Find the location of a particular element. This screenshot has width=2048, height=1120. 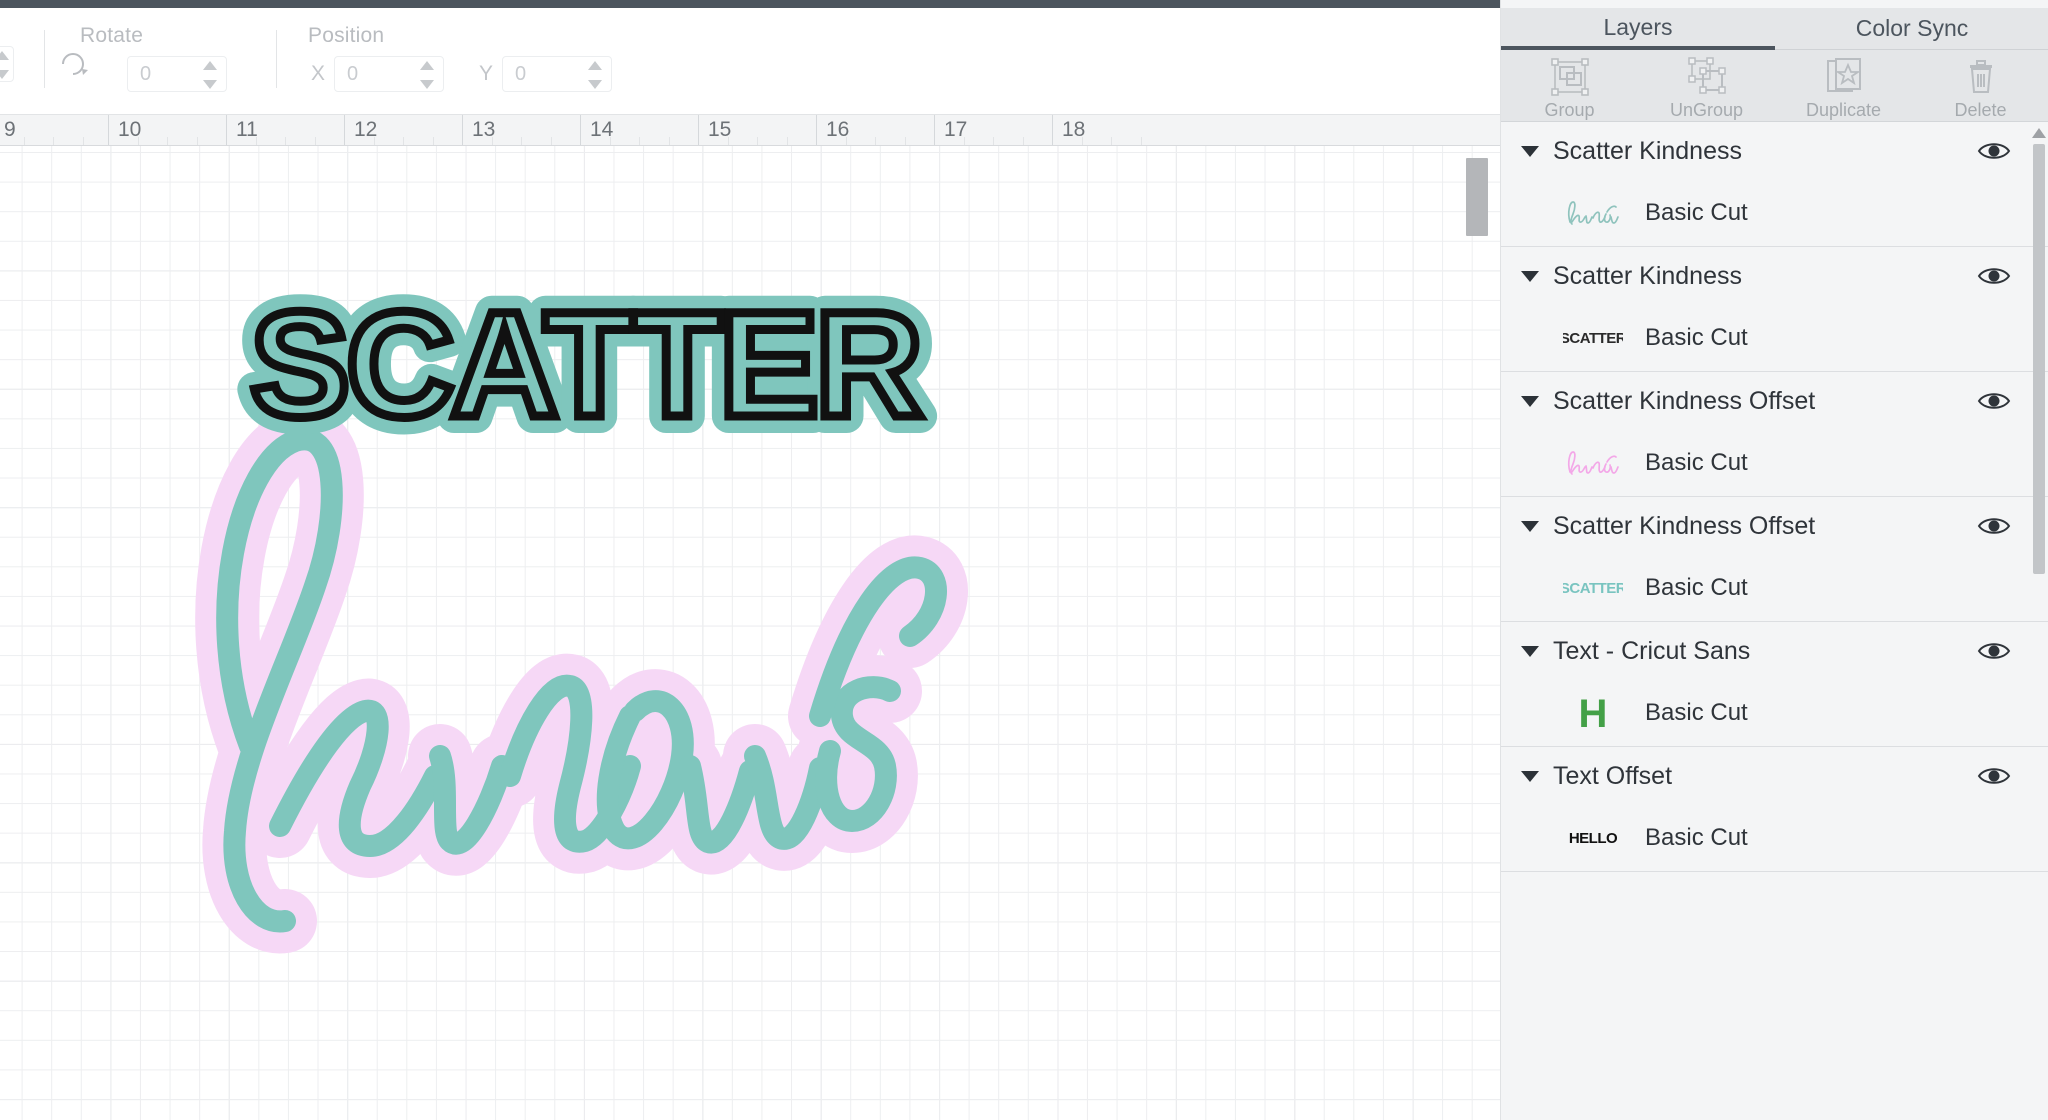

layer-child-row: HELLO Basic Cut is located at coordinates (1774, 838).